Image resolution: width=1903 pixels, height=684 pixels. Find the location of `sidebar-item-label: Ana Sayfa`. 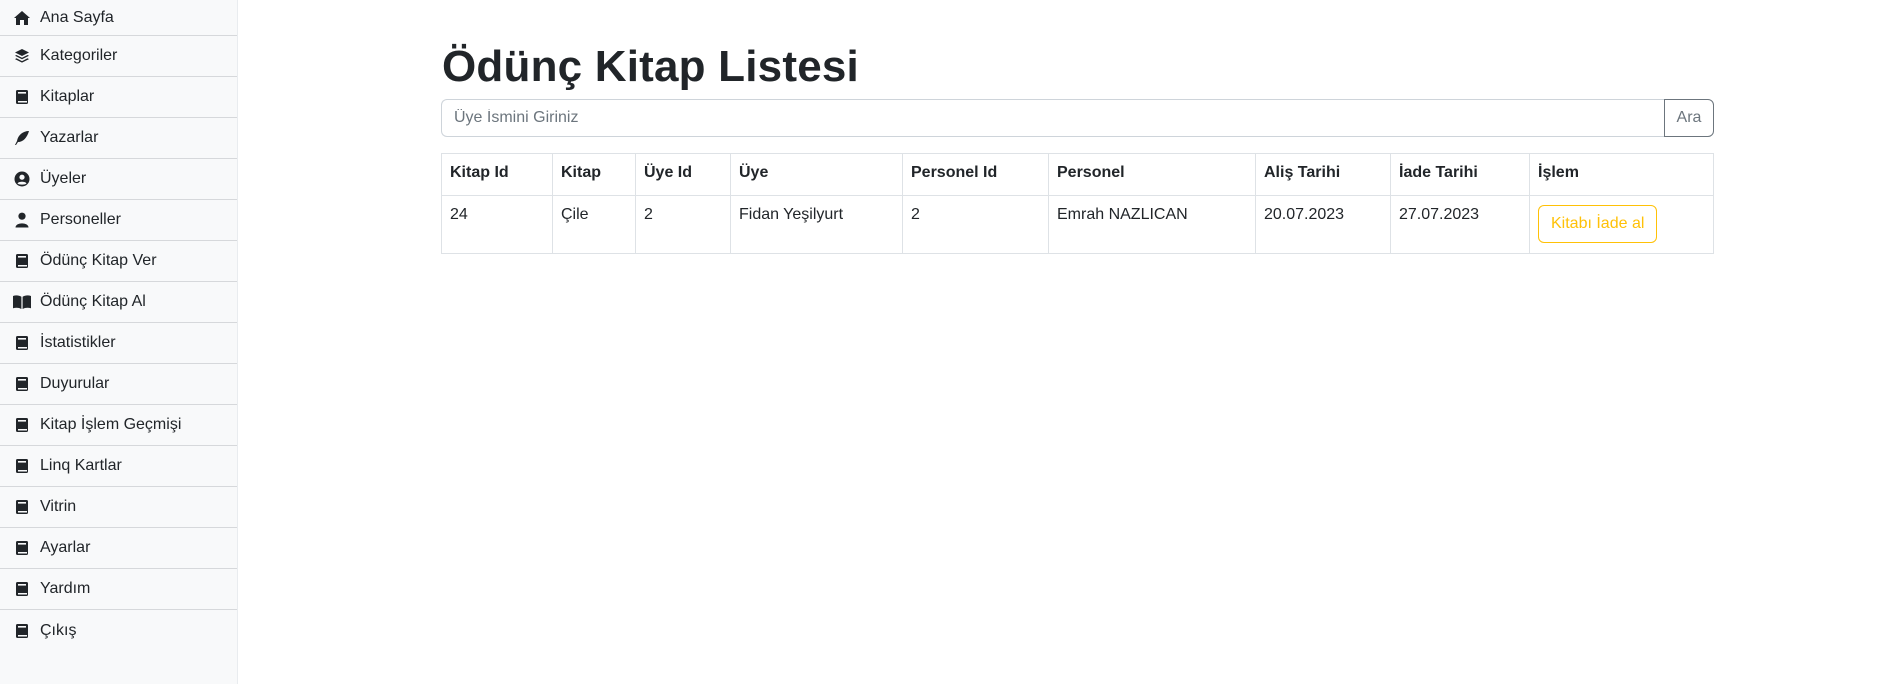

sidebar-item-label: Ana Sayfa is located at coordinates (77, 17).